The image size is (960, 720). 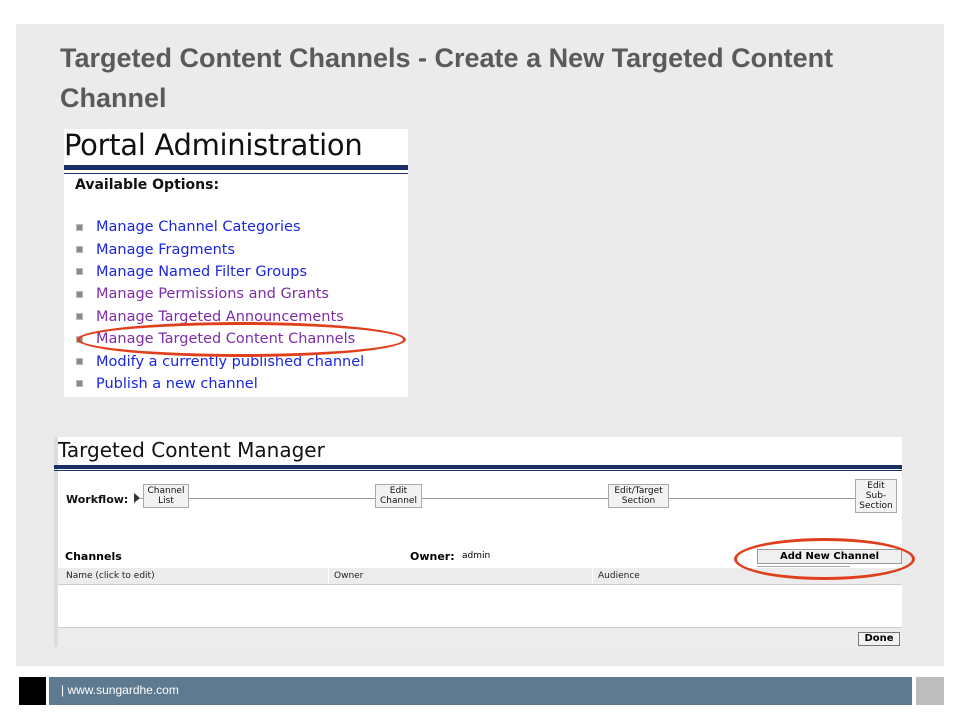 What do you see at coordinates (829, 556) in the screenshot?
I see `add-new-channel-button: Add New Channel` at bounding box center [829, 556].